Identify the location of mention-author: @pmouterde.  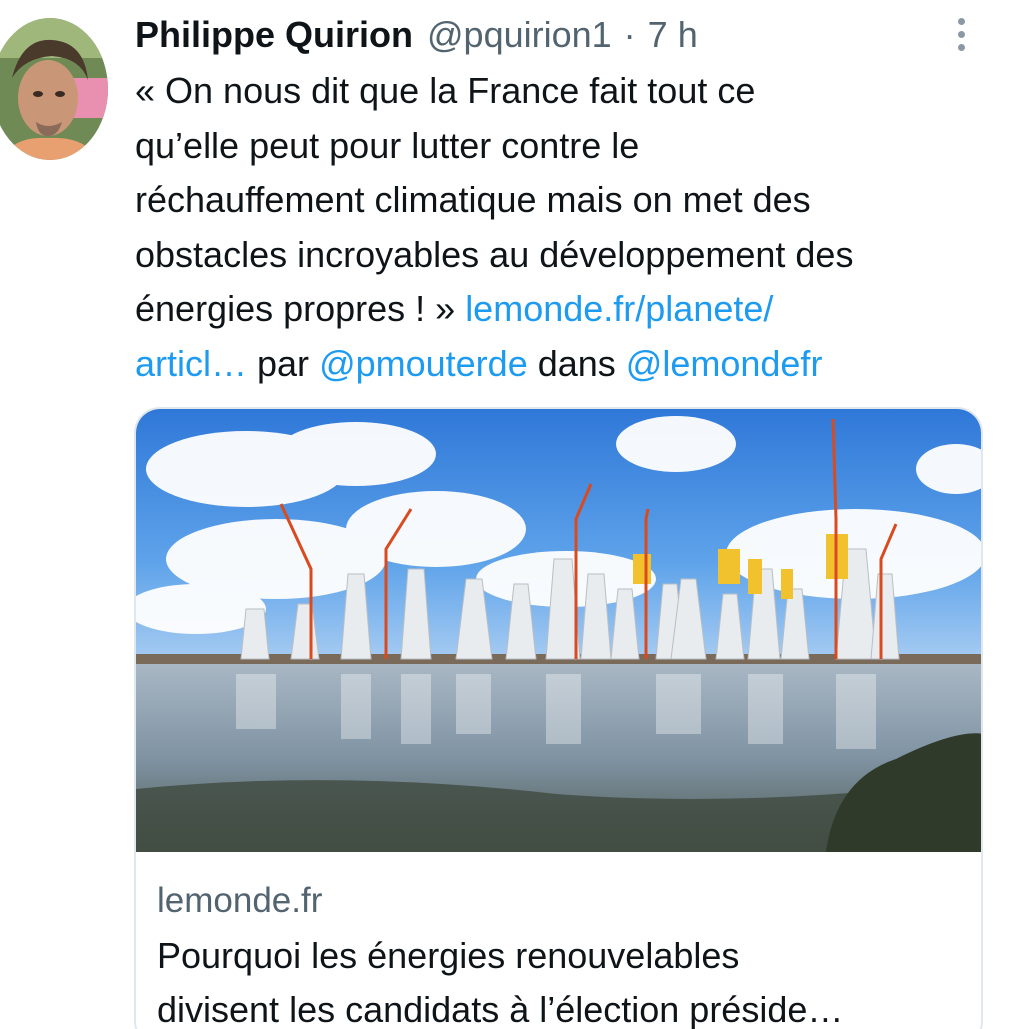
(423, 363).